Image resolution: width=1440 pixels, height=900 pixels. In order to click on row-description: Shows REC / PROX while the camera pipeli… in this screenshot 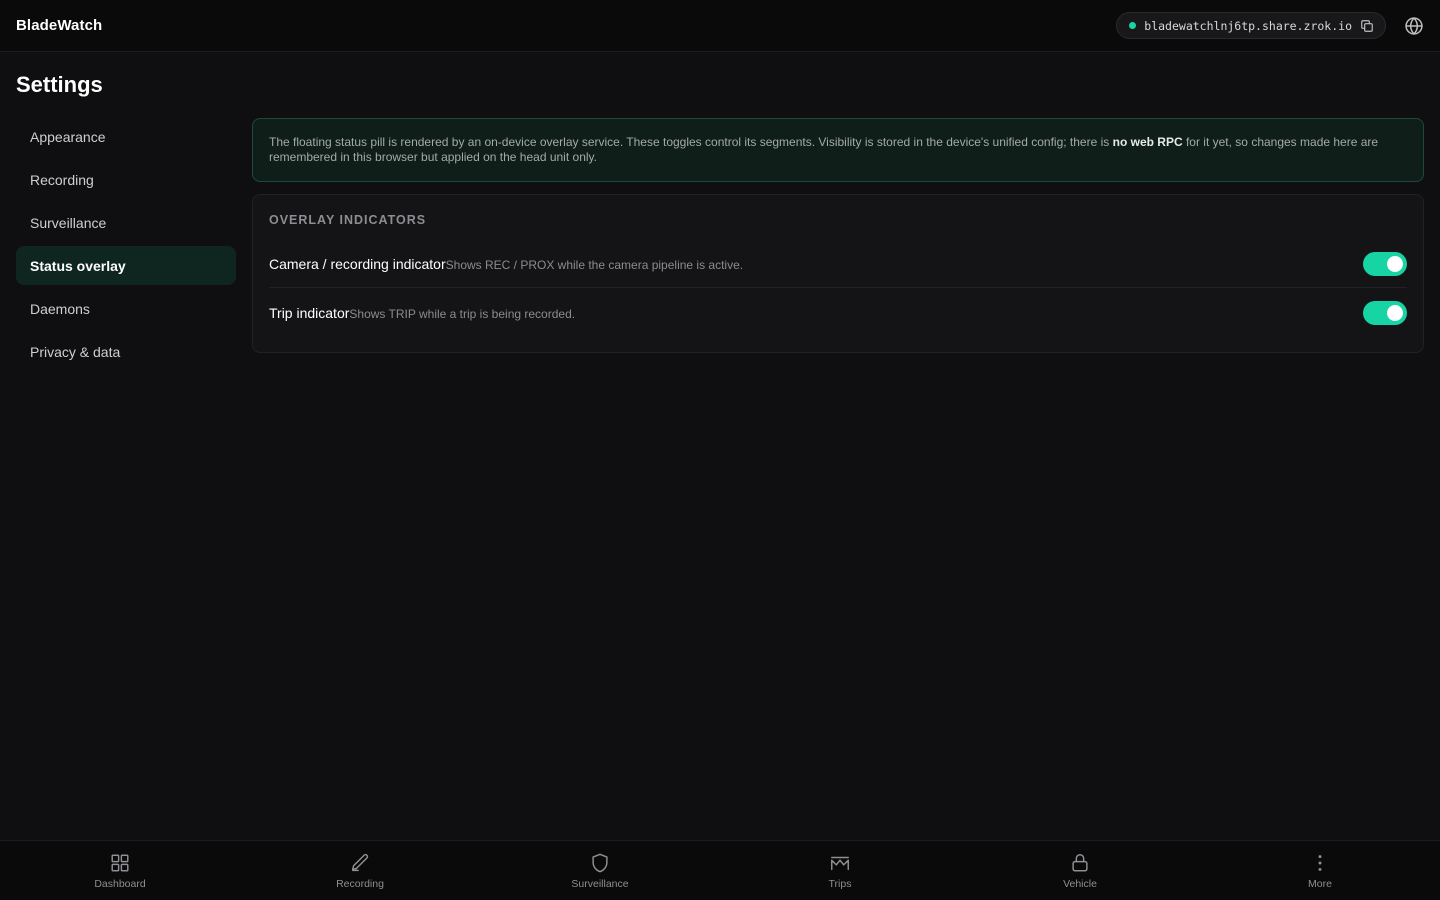, I will do `click(594, 264)`.